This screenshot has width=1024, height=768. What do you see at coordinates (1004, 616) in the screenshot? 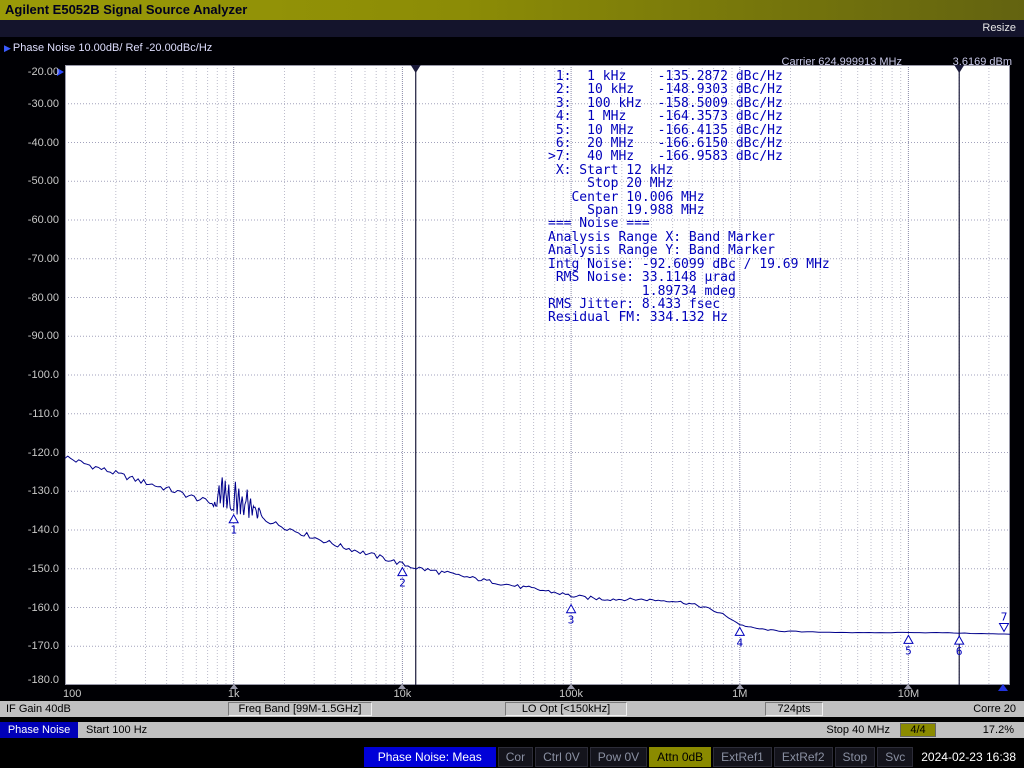
I see `marker-7-label: 7` at bounding box center [1004, 616].